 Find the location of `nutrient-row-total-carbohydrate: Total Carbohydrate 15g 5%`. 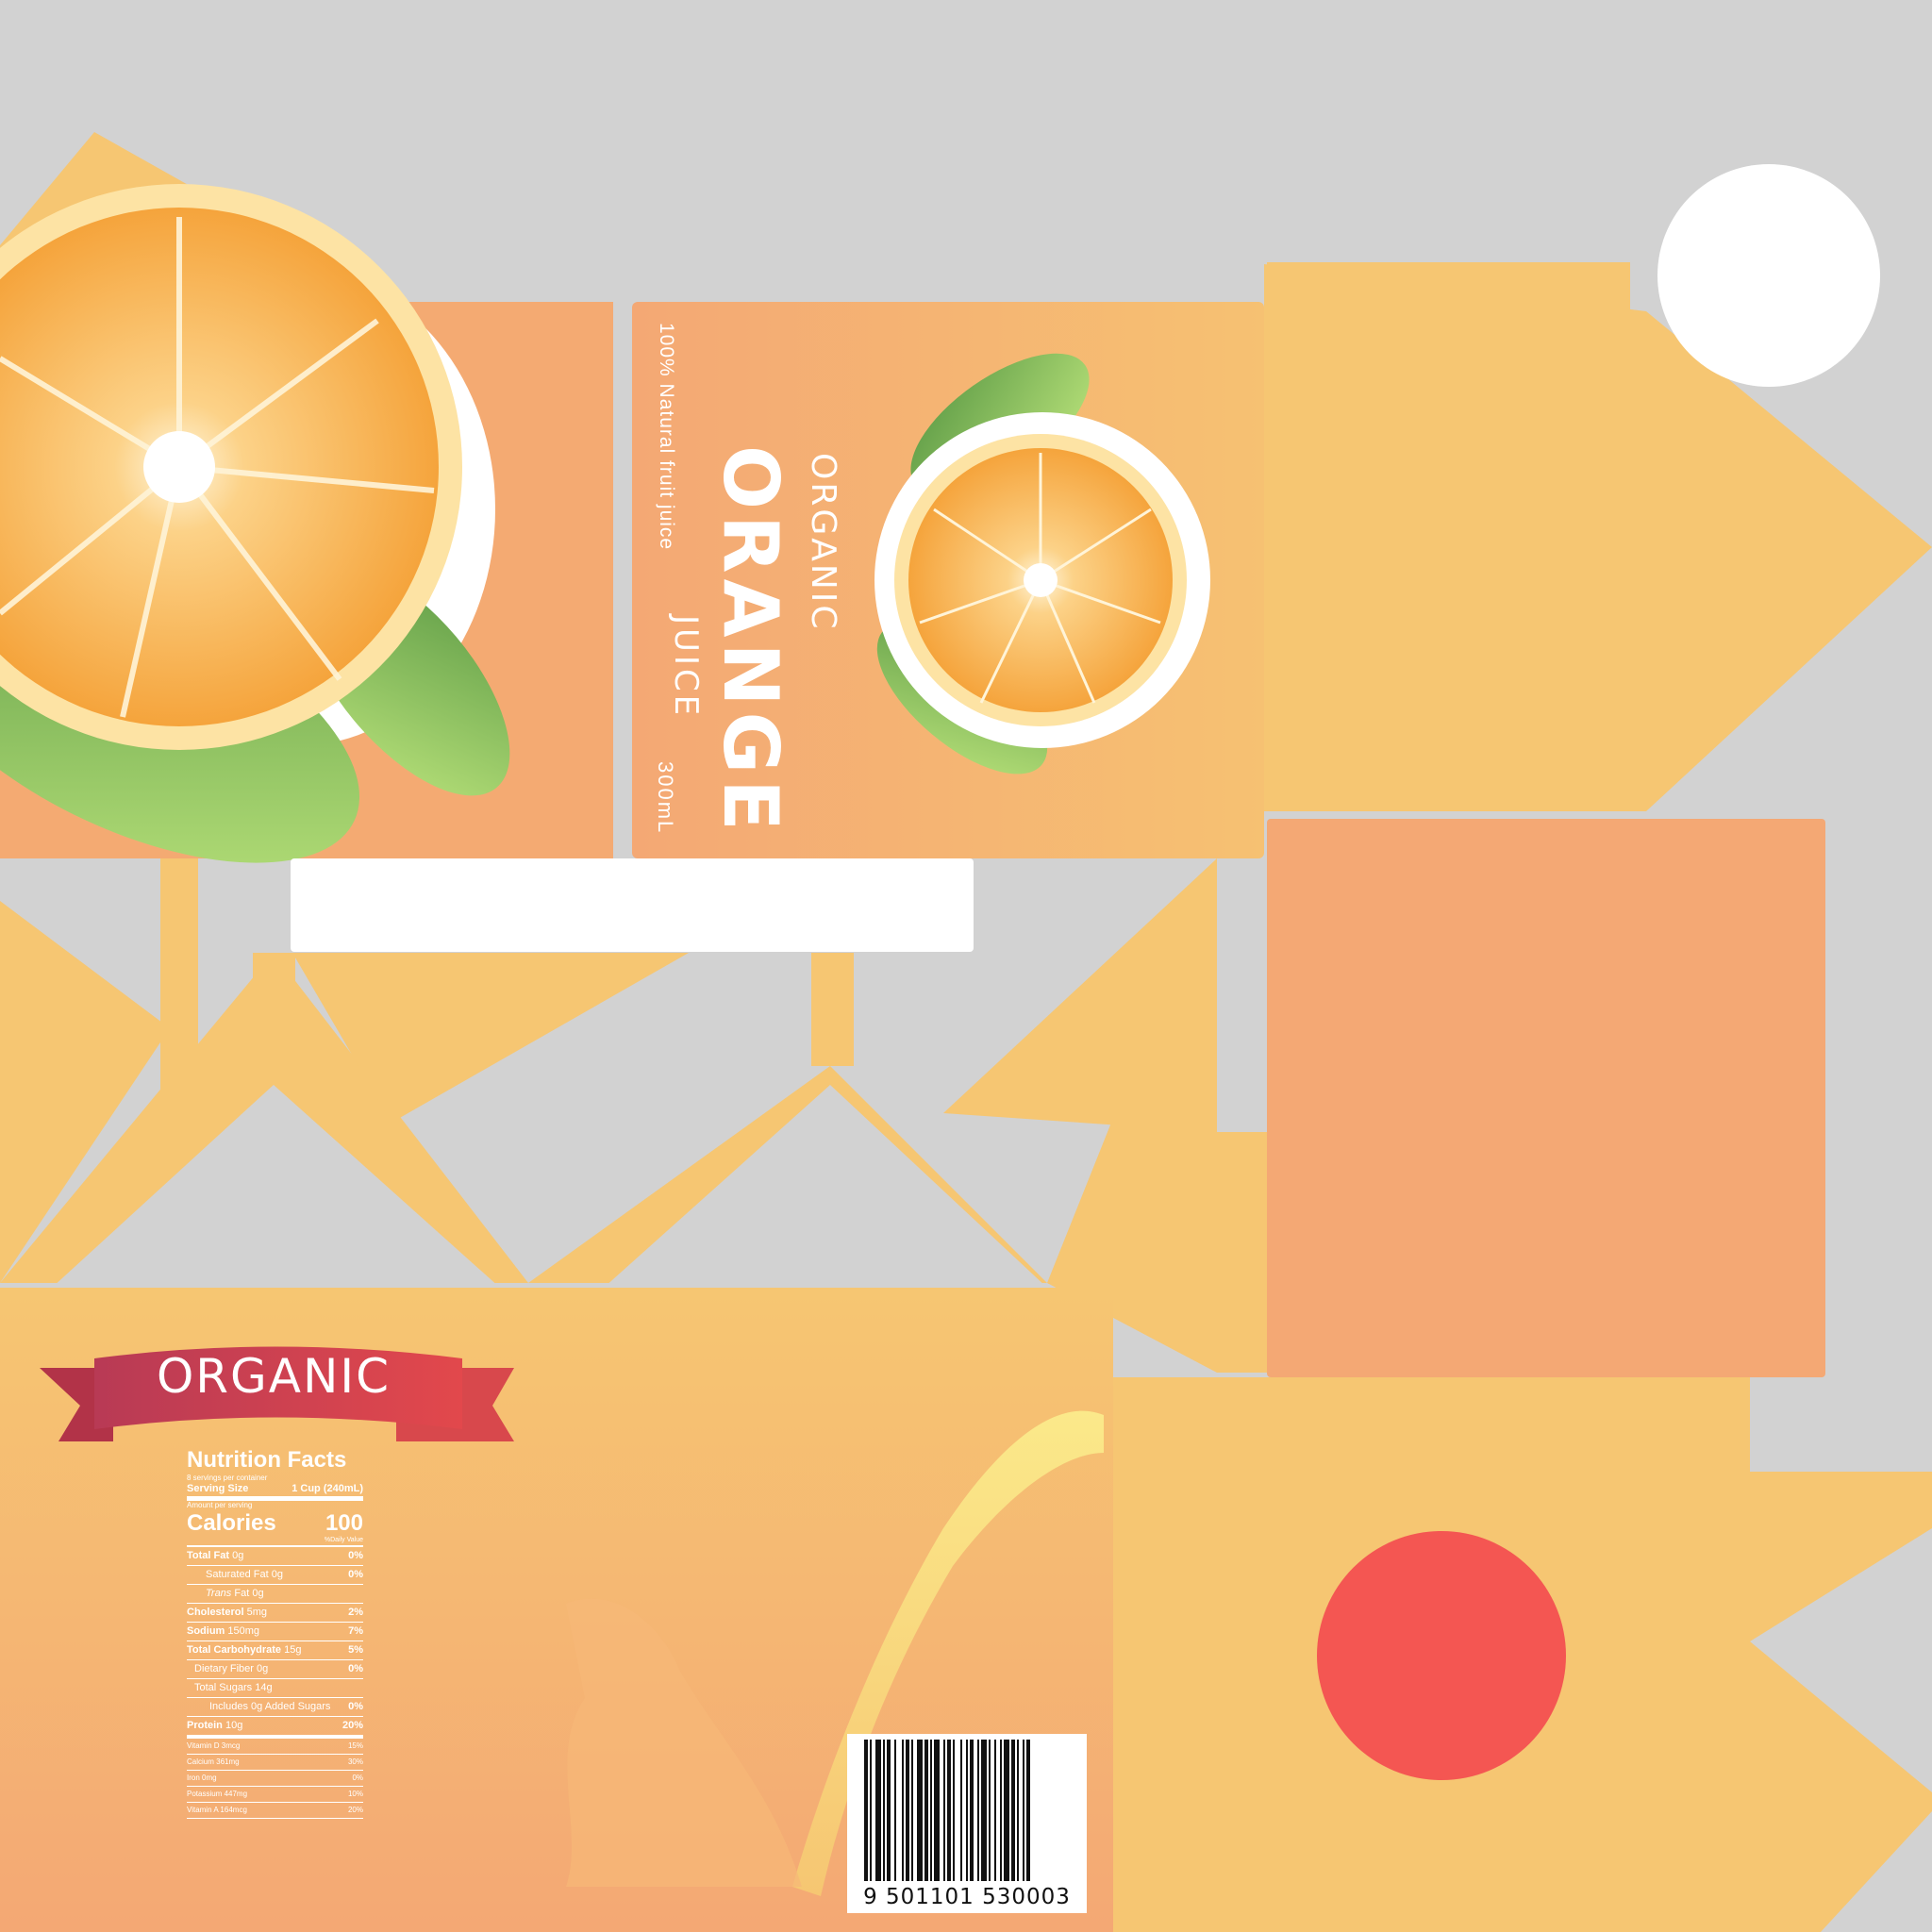

nutrient-row-total-carbohydrate: Total Carbohydrate 15g 5% is located at coordinates (275, 1650).